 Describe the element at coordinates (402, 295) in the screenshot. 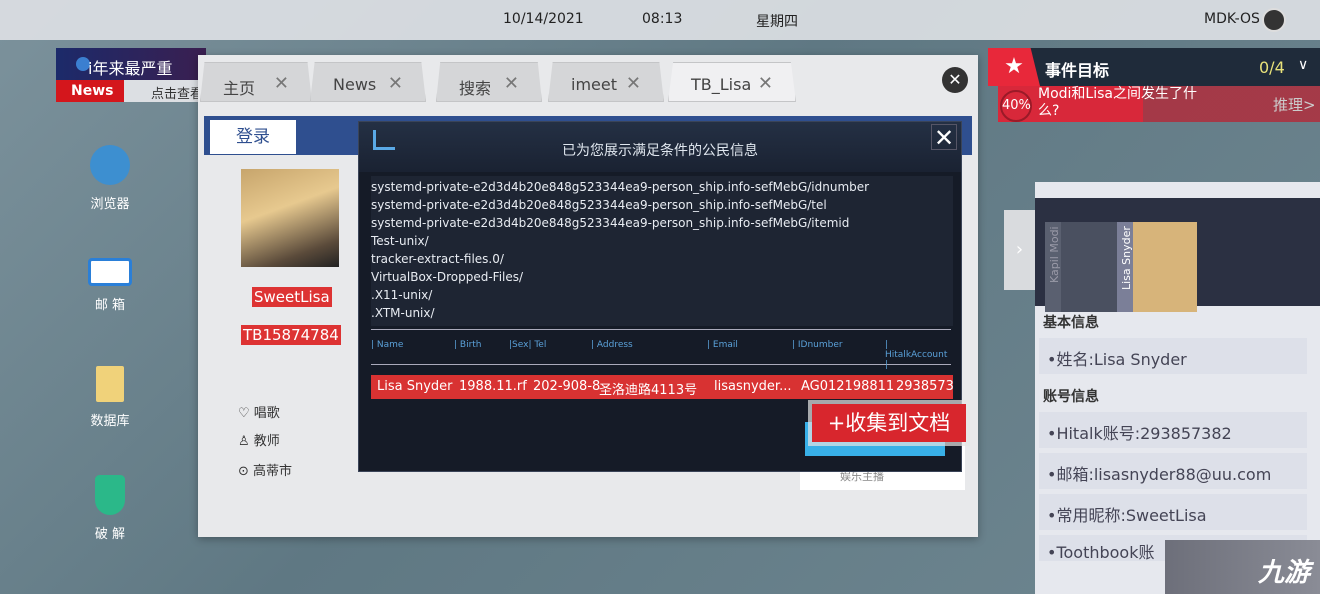

I see `line: .X11-unix/` at that location.